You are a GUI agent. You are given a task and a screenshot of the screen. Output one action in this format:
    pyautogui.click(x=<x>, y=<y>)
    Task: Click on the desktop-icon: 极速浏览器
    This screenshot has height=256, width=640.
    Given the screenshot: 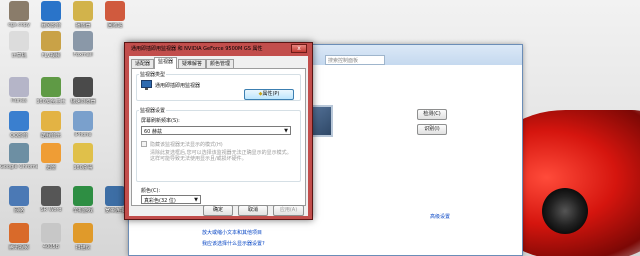 What is the action you would take?
    pyautogui.click(x=83, y=94)
    